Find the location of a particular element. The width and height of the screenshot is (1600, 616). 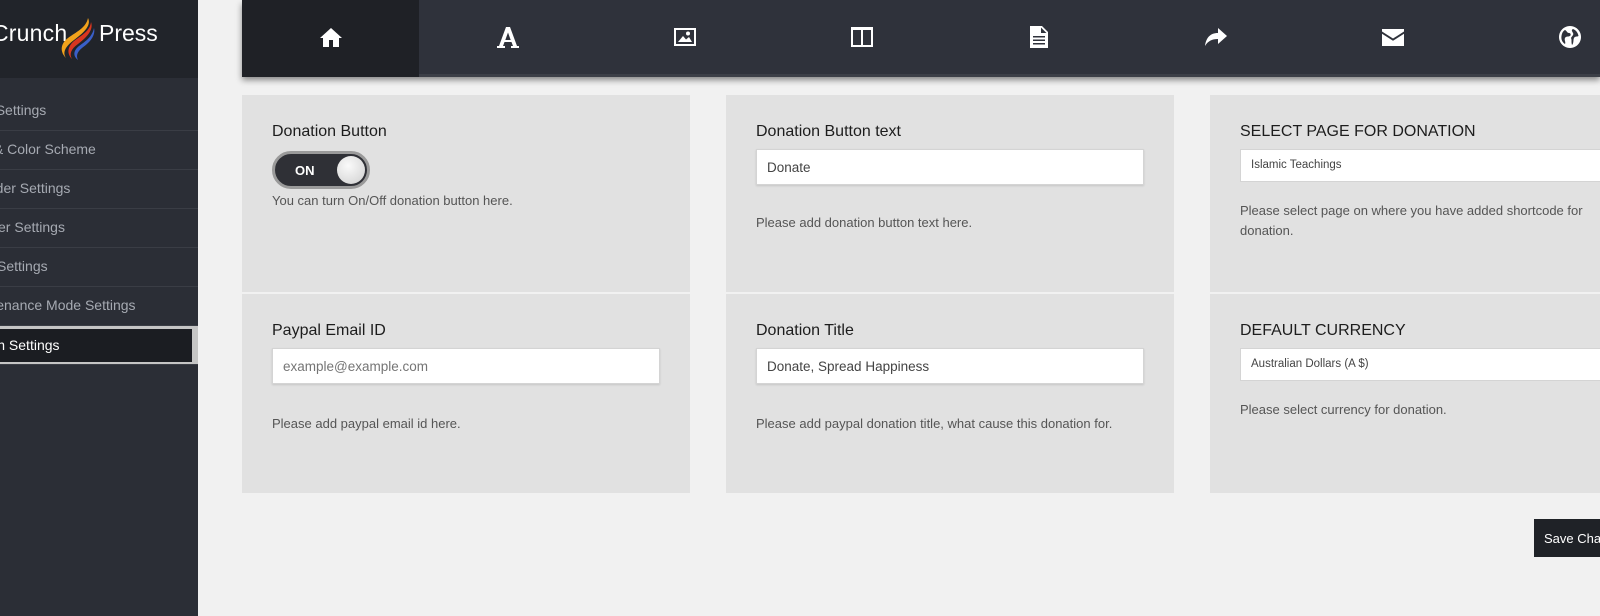

font-icon is located at coordinates (507, 37).